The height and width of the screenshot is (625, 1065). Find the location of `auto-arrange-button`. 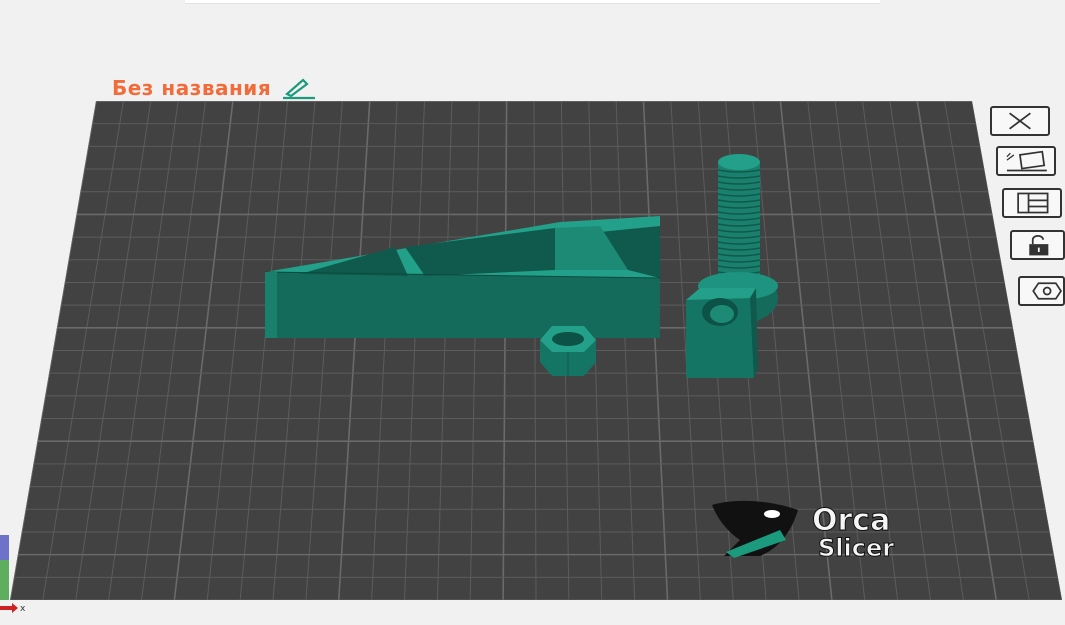

auto-arrange-button is located at coordinates (1026, 161).